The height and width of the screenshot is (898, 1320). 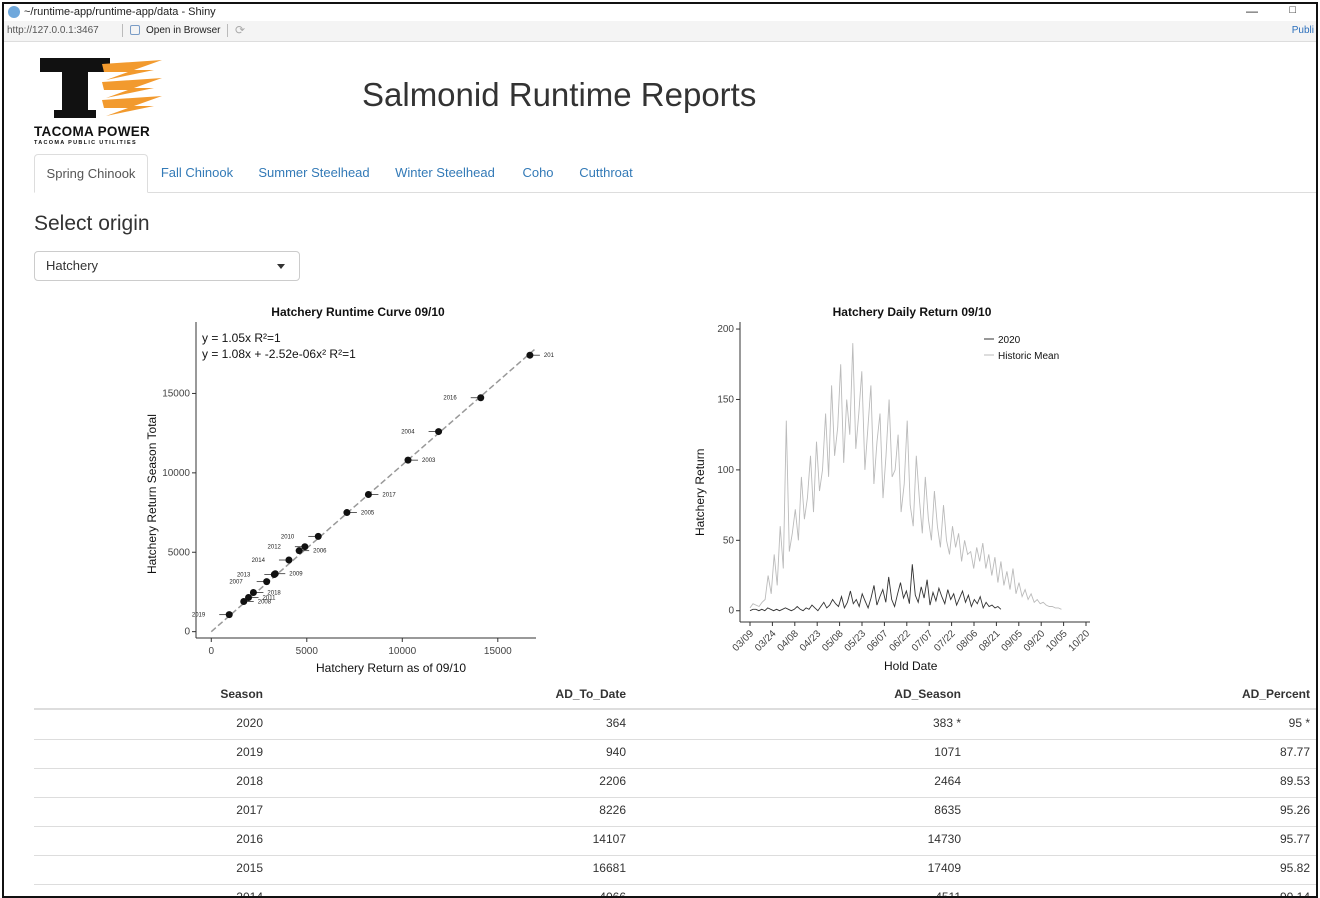 What do you see at coordinates (265, 602) in the screenshot?
I see `point-label: 2008` at bounding box center [265, 602].